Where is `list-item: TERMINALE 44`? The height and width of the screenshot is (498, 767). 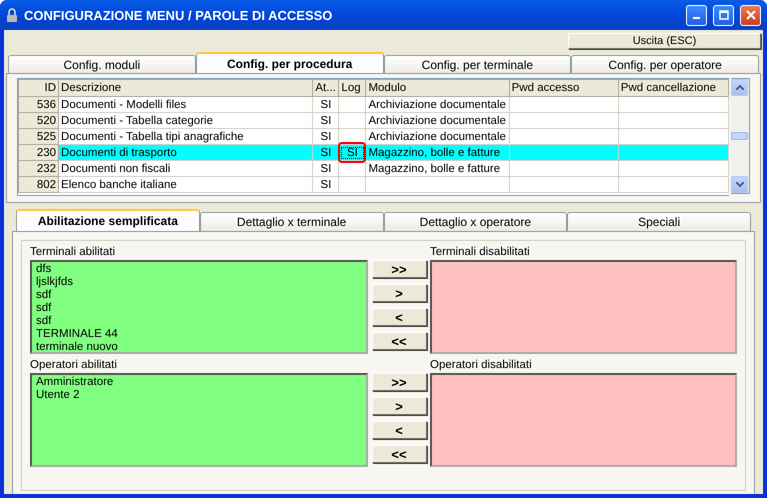
list-item: TERMINALE 44 is located at coordinates (77, 334).